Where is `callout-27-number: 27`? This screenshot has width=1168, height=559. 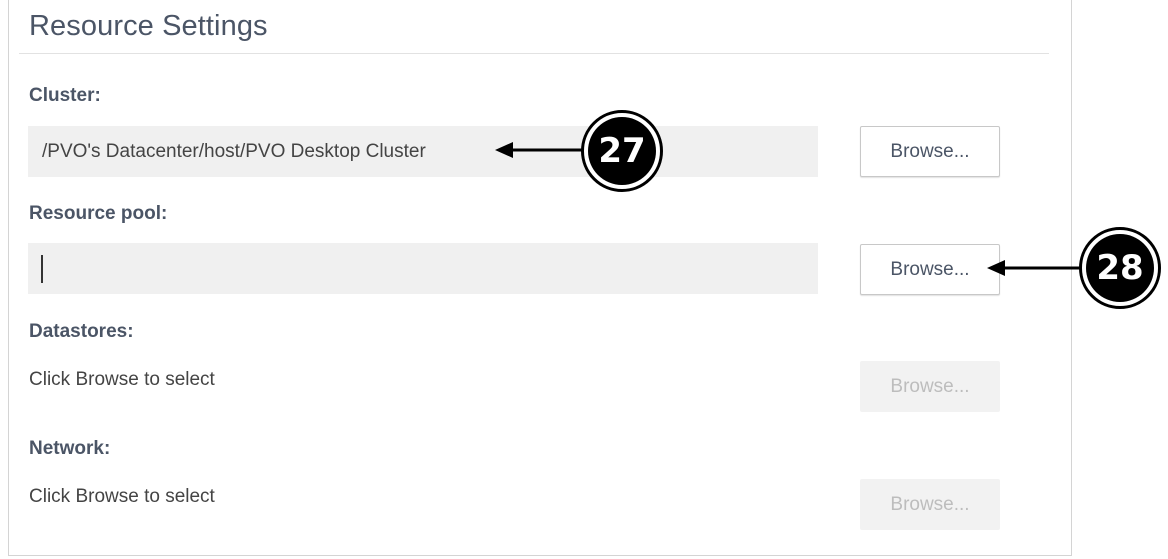
callout-27-number: 27 is located at coordinates (622, 151).